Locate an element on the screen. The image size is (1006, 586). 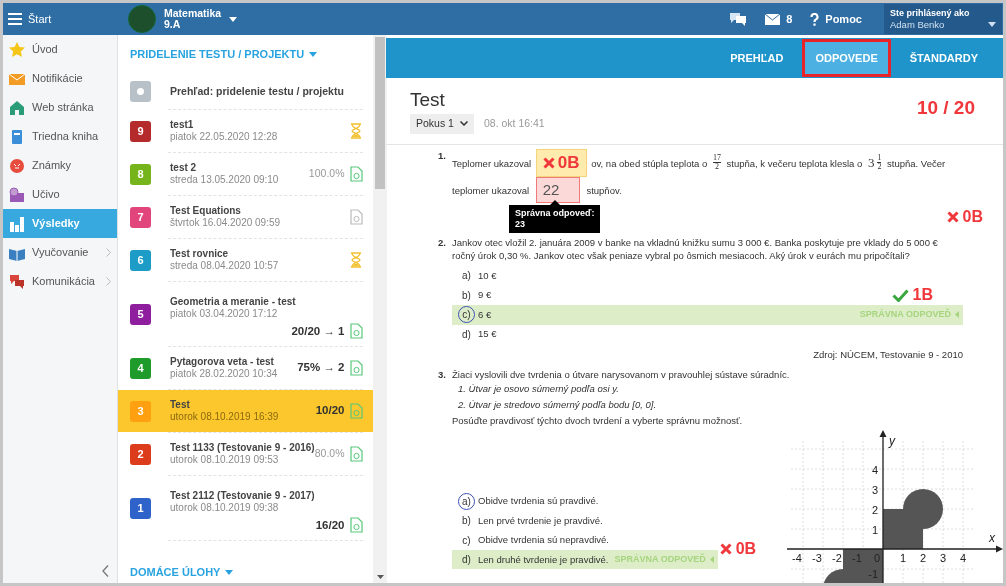
assignment-item: 8 test 2 streda 13.05.2020 09:10 100.0% is located at coordinates (246, 174).